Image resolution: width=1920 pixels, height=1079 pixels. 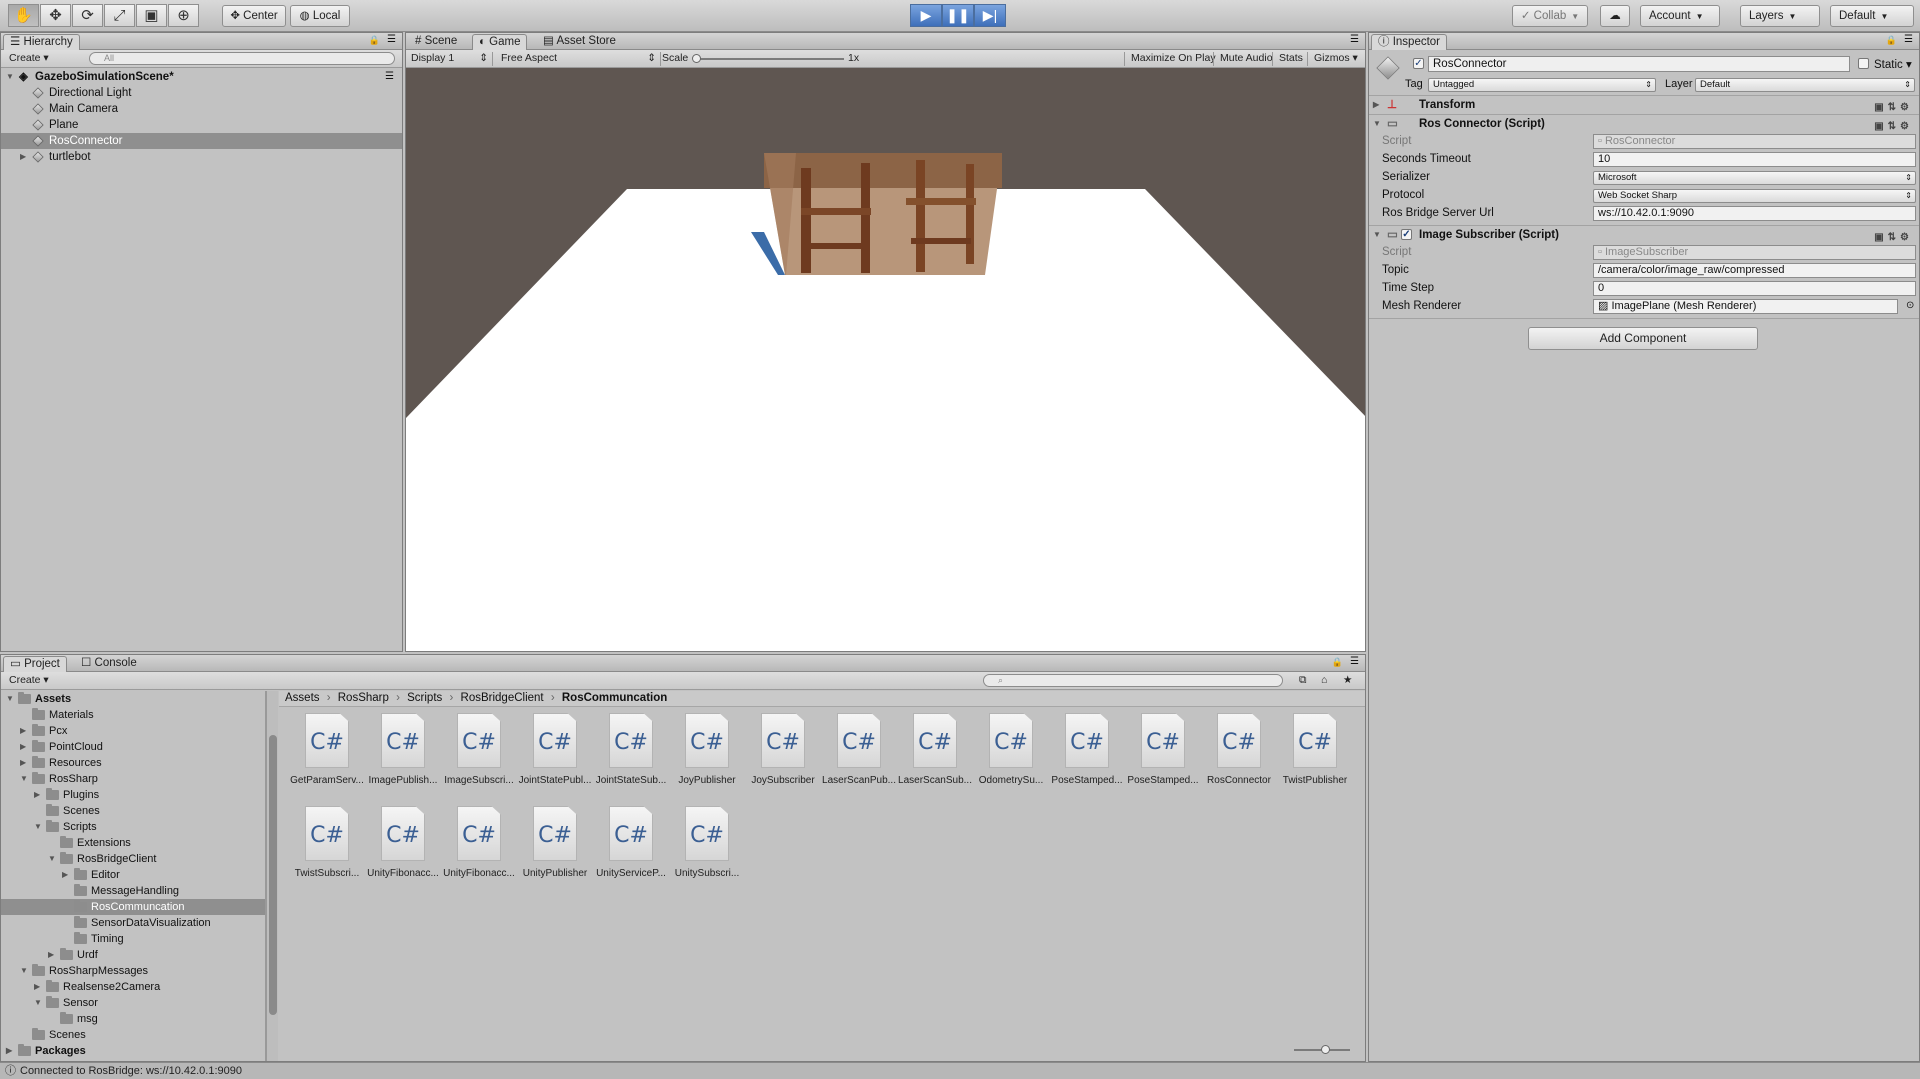 What do you see at coordinates (151, 15) in the screenshot?
I see `rect-tool-icon: ▣` at bounding box center [151, 15].